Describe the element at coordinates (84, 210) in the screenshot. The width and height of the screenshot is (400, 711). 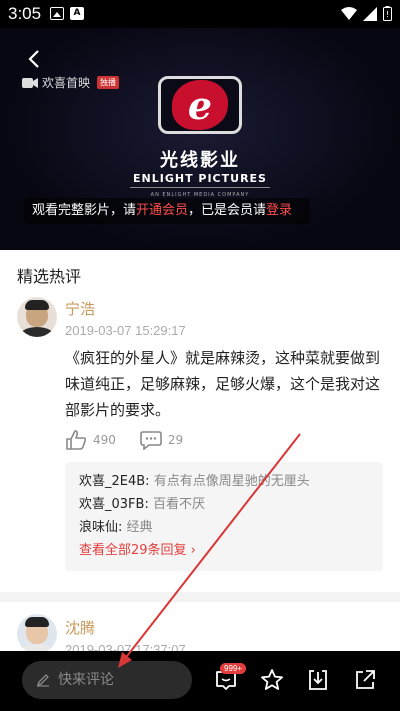
I see `vip-prompt-before: 观看完整影片，请` at that location.